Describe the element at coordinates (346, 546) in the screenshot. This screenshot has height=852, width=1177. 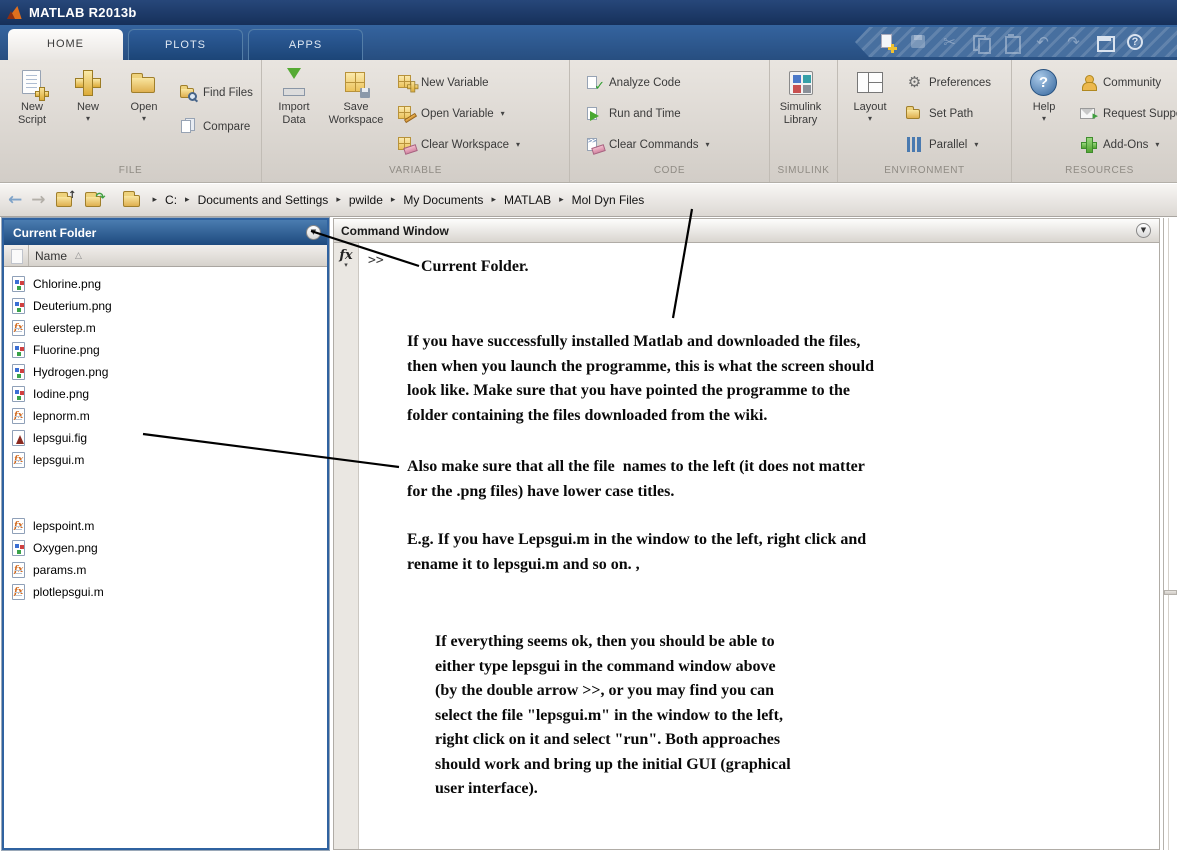
I see `function-hints-gutter: fx ▾` at that location.